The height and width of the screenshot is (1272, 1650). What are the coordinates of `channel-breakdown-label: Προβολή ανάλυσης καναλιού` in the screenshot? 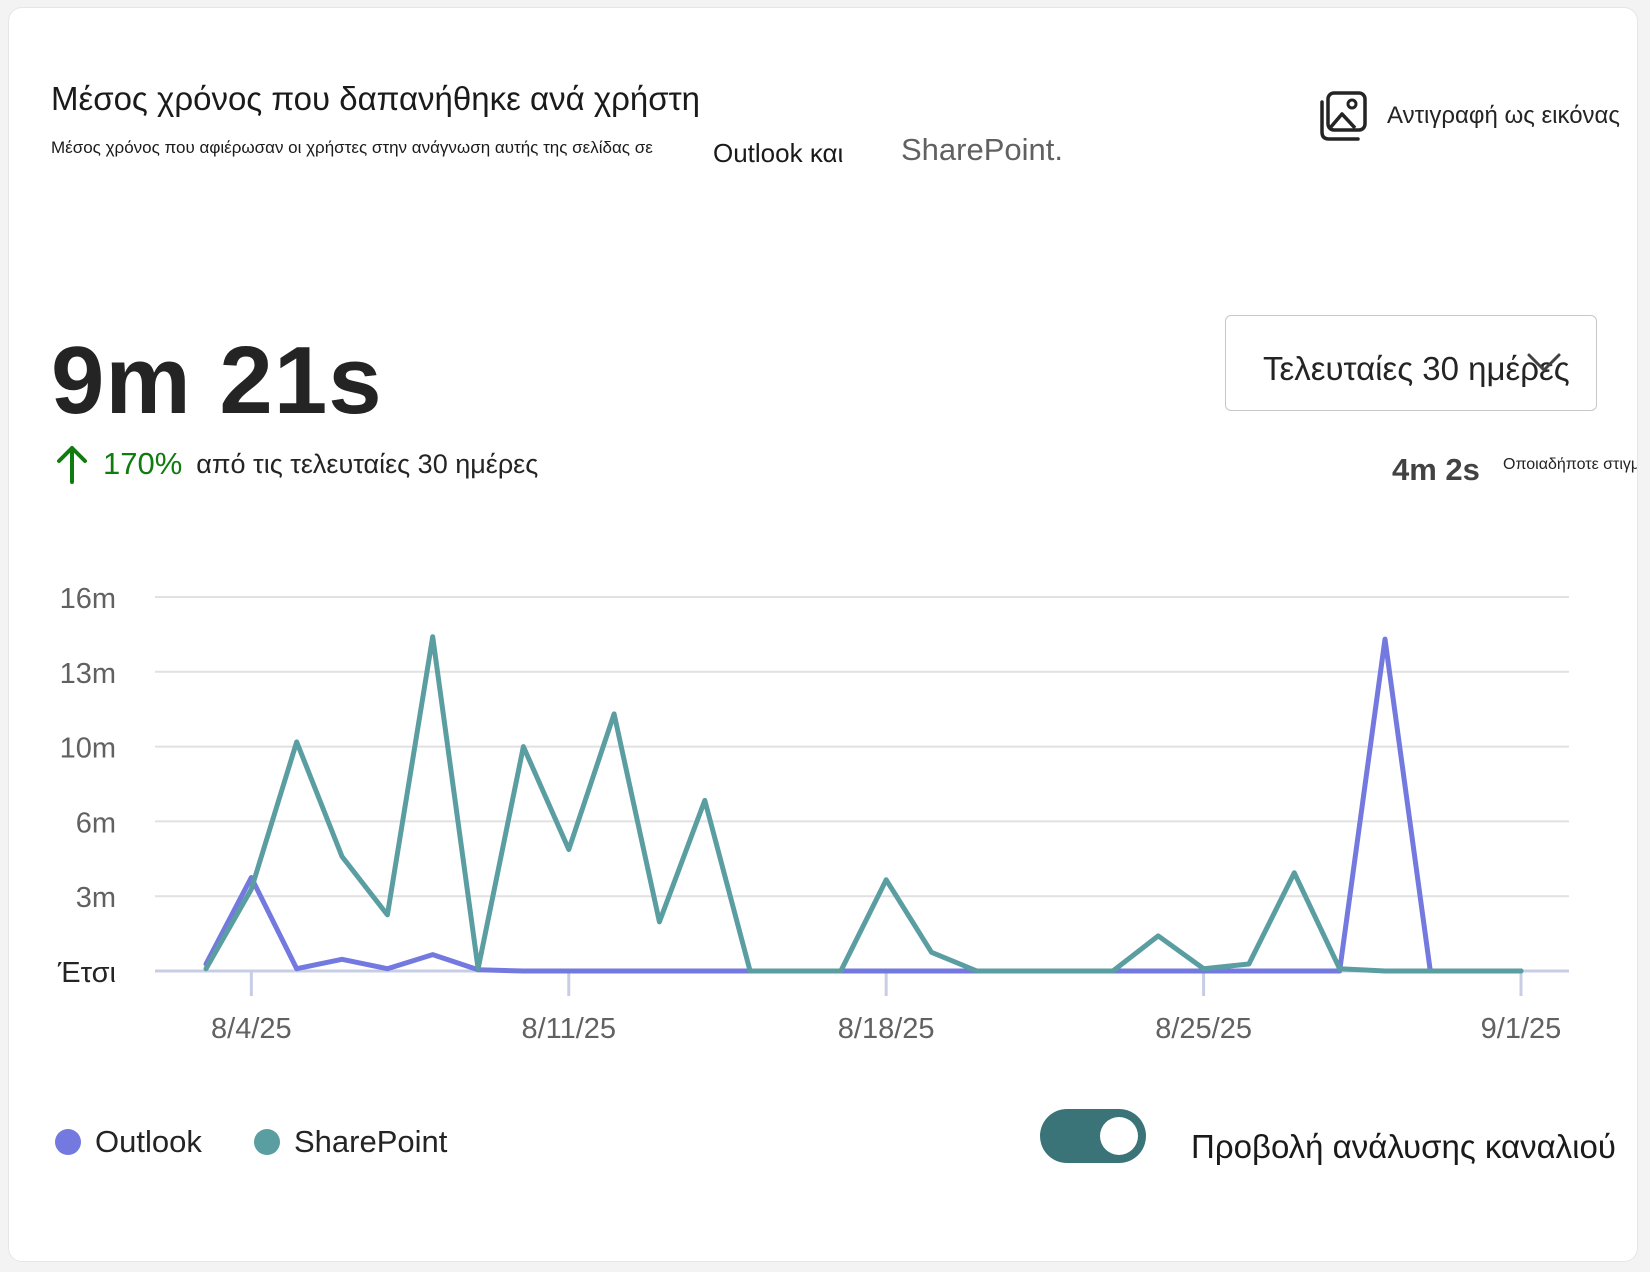 It's located at (1403, 1146).